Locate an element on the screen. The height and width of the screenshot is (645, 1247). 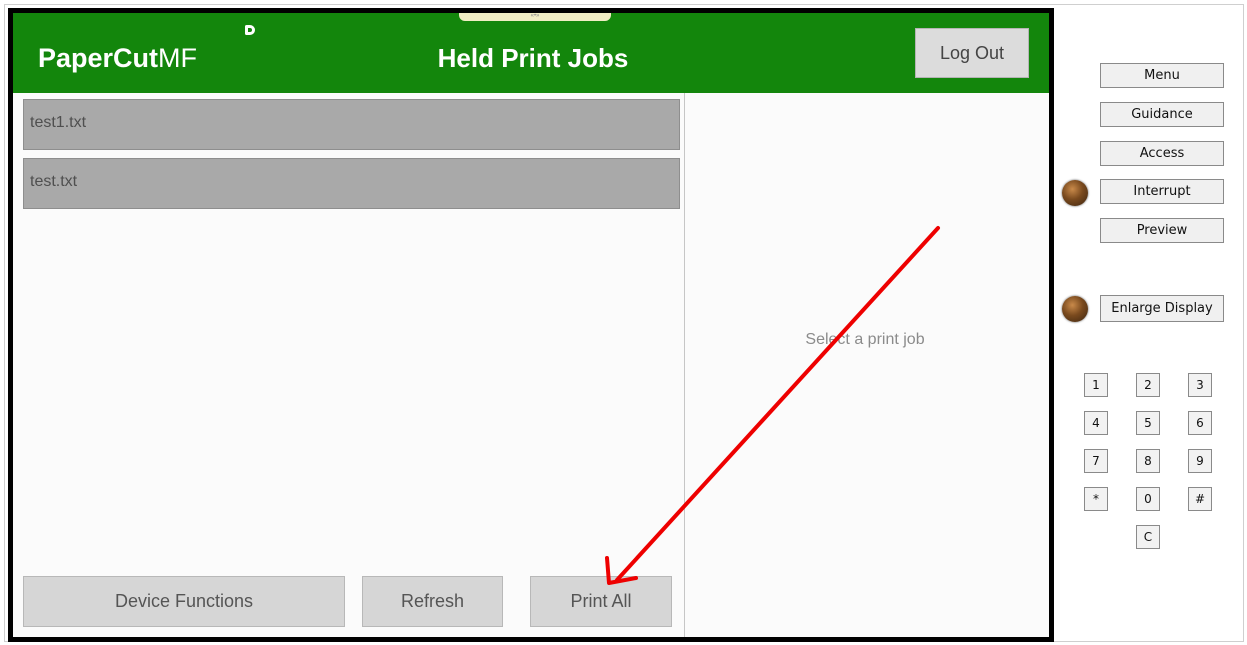
key-star: * is located at coordinates (1096, 499).